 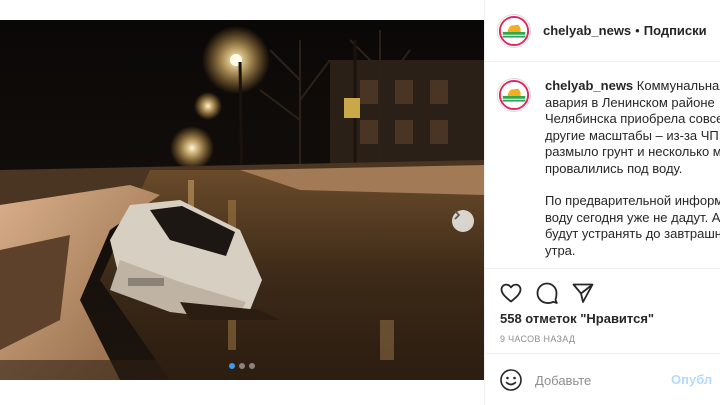 I want to click on caption-line: воду сегодня уже не дадут. А, so click(x=632, y=217).